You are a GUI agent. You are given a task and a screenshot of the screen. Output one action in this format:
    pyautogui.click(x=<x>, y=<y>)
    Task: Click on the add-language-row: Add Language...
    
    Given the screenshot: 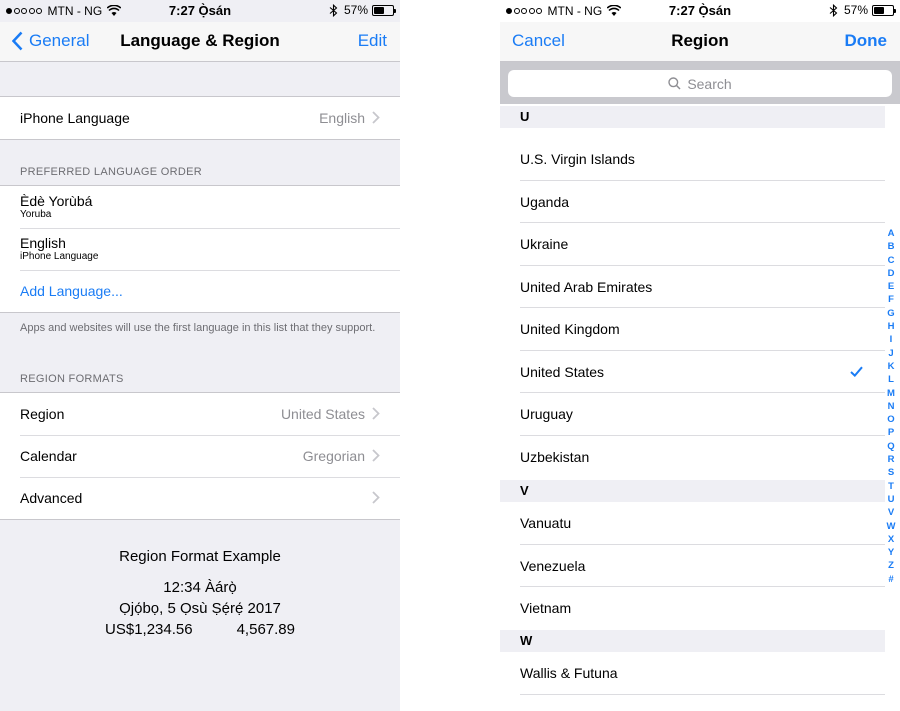 What is the action you would take?
    pyautogui.click(x=200, y=291)
    